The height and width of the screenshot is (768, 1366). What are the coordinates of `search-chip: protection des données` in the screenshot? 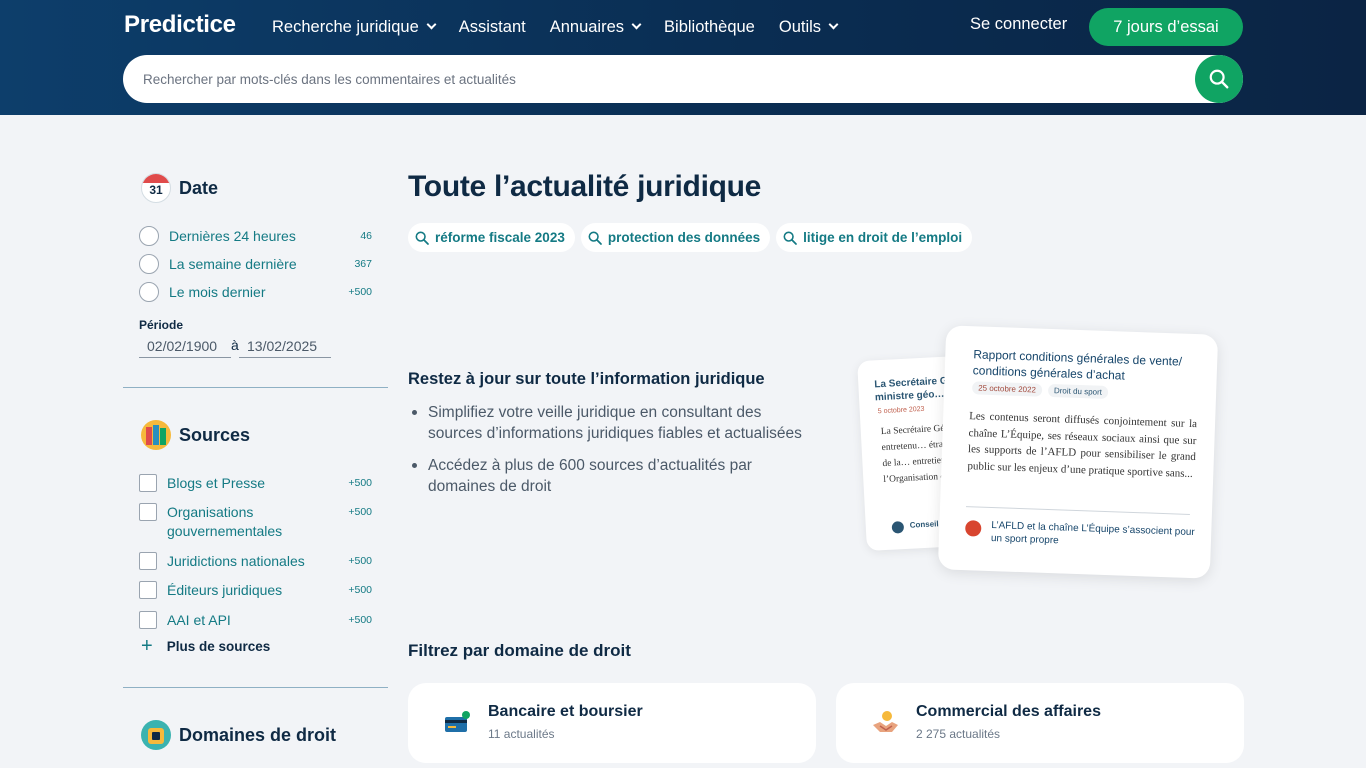 It's located at (675, 237).